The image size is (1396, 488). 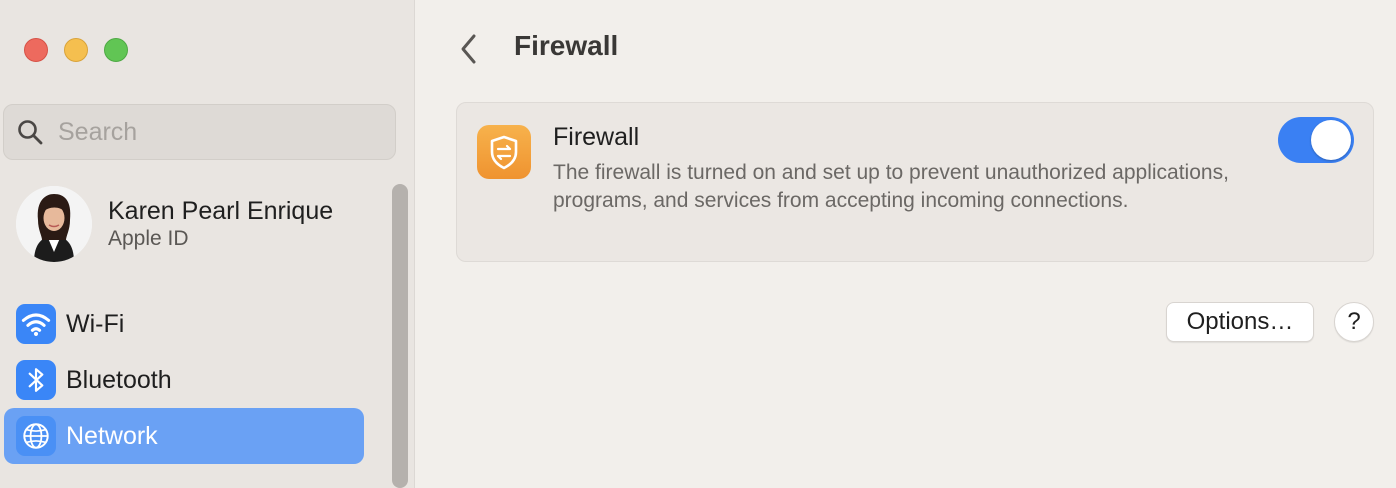 What do you see at coordinates (184, 436) in the screenshot?
I see `sidebar-item-network: Network` at bounding box center [184, 436].